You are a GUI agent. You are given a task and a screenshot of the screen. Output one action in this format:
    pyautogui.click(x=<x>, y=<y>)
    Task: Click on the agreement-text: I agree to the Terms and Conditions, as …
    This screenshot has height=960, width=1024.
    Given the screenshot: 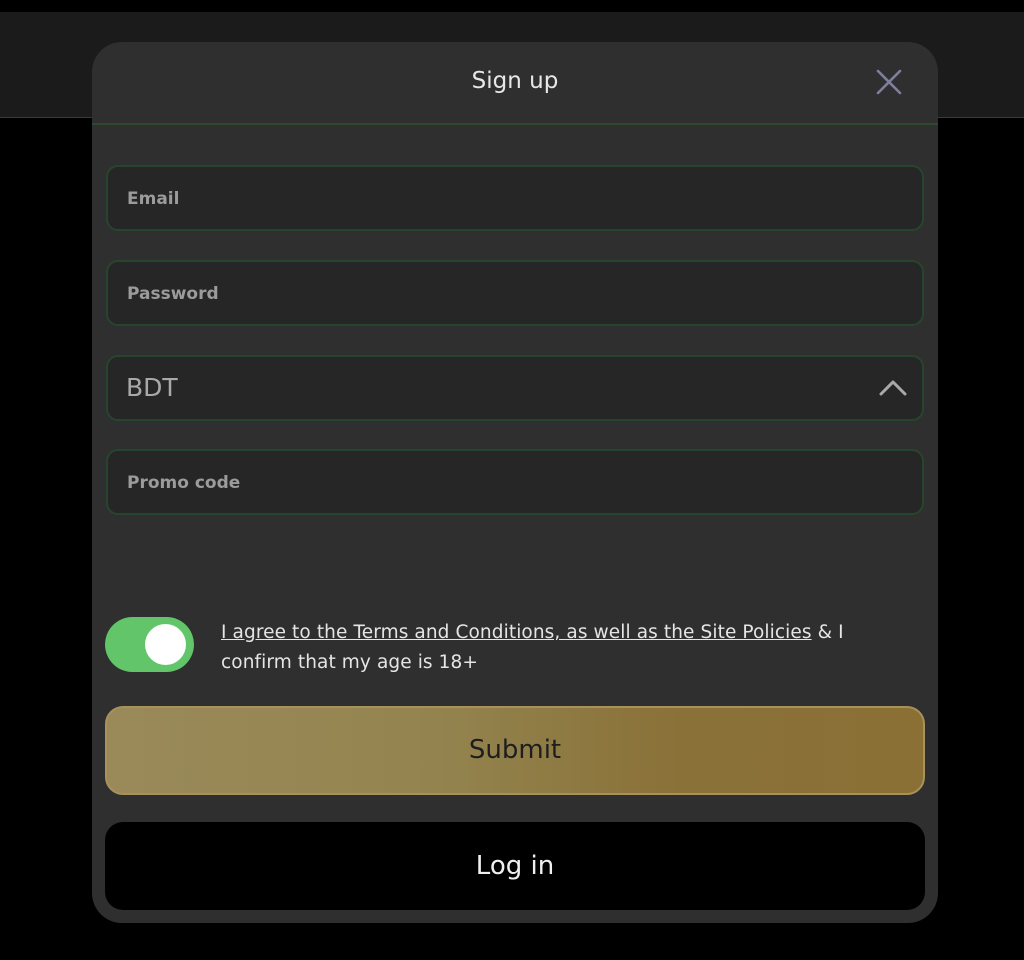 What is the action you would take?
    pyautogui.click(x=541, y=648)
    